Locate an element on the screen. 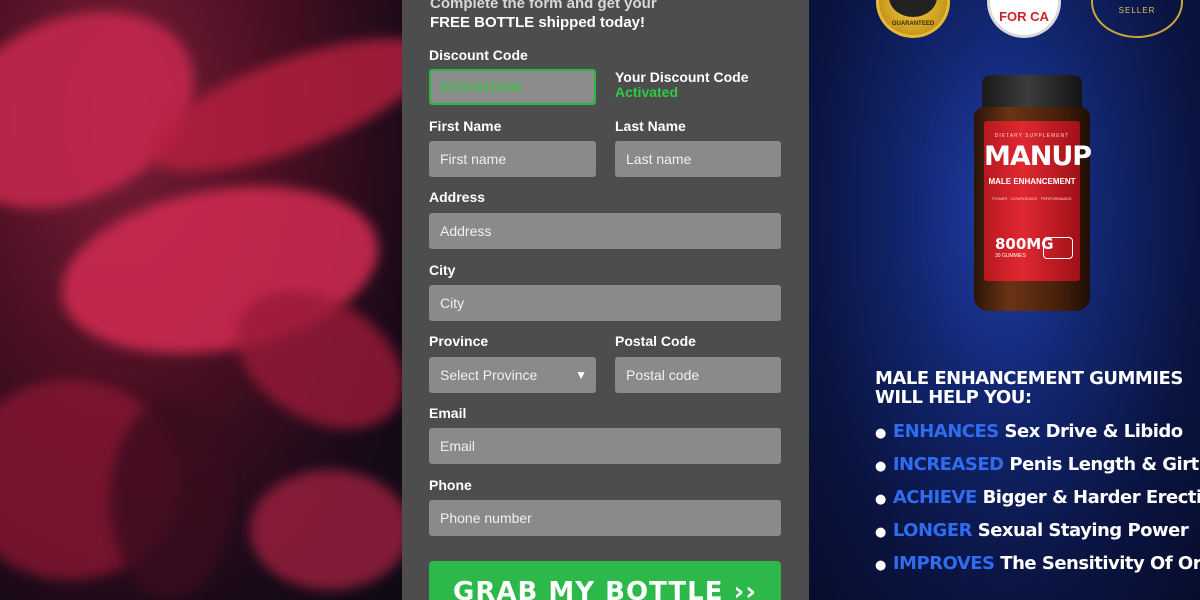 This screenshot has height=600, width=1200. bottle-subtitle: MALE ENHANCEMENT is located at coordinates (1032, 181).